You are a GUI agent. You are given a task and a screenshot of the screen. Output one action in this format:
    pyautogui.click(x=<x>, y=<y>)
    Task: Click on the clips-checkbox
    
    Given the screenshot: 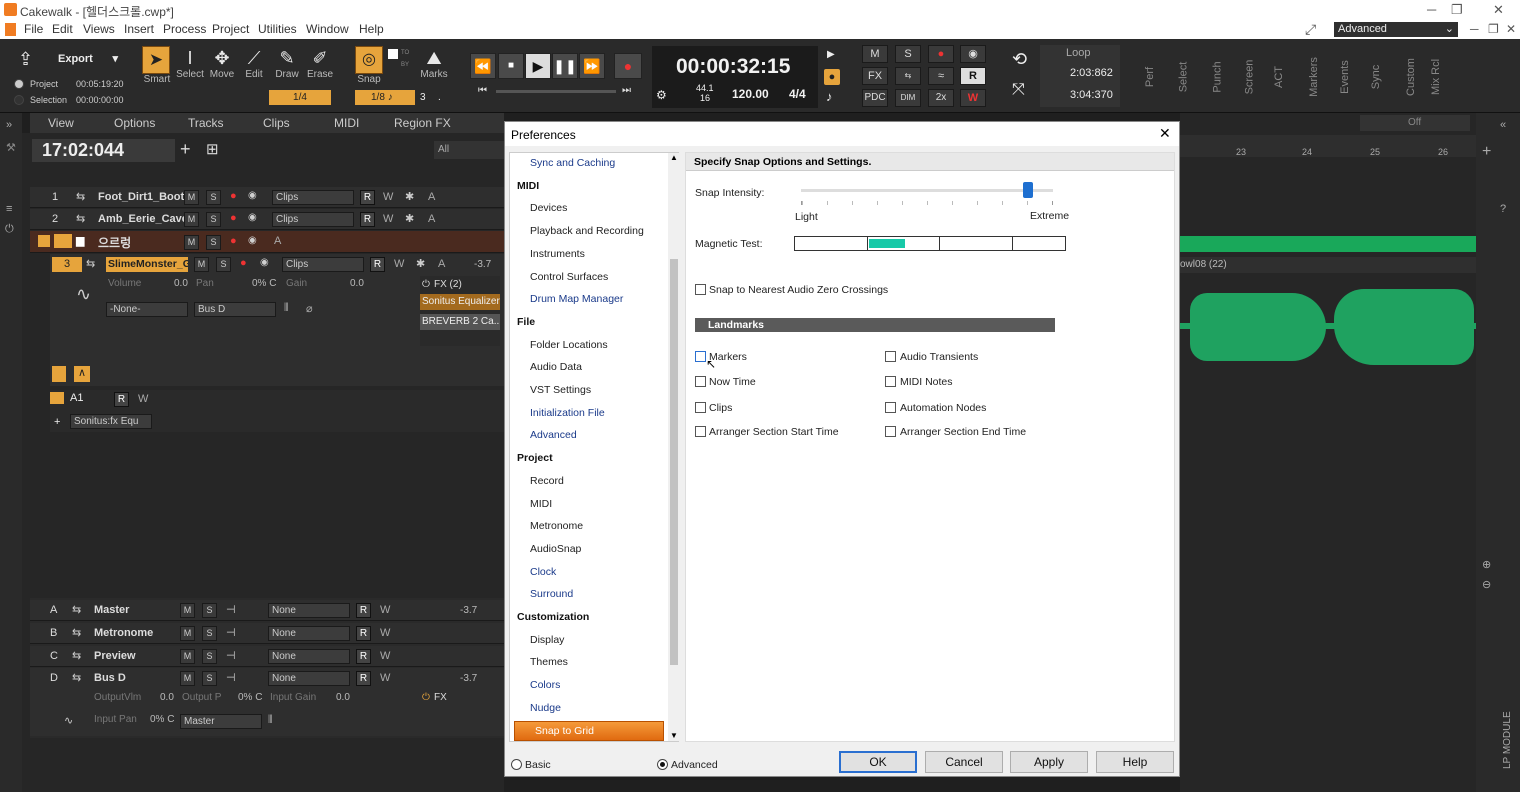 What is the action you would take?
    pyautogui.click(x=700, y=407)
    